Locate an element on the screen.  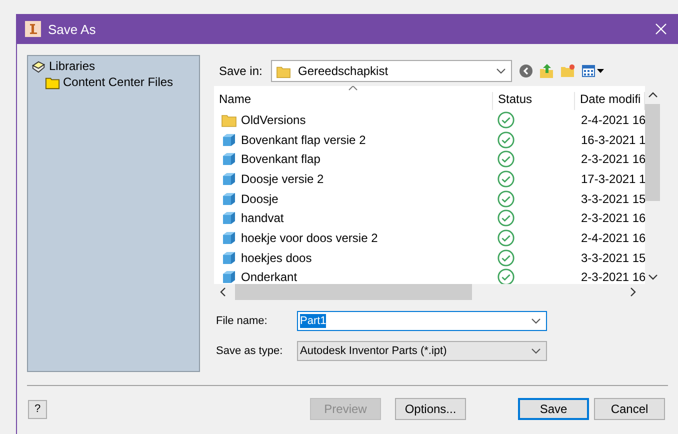
column-header: Status is located at coordinates (534, 101).